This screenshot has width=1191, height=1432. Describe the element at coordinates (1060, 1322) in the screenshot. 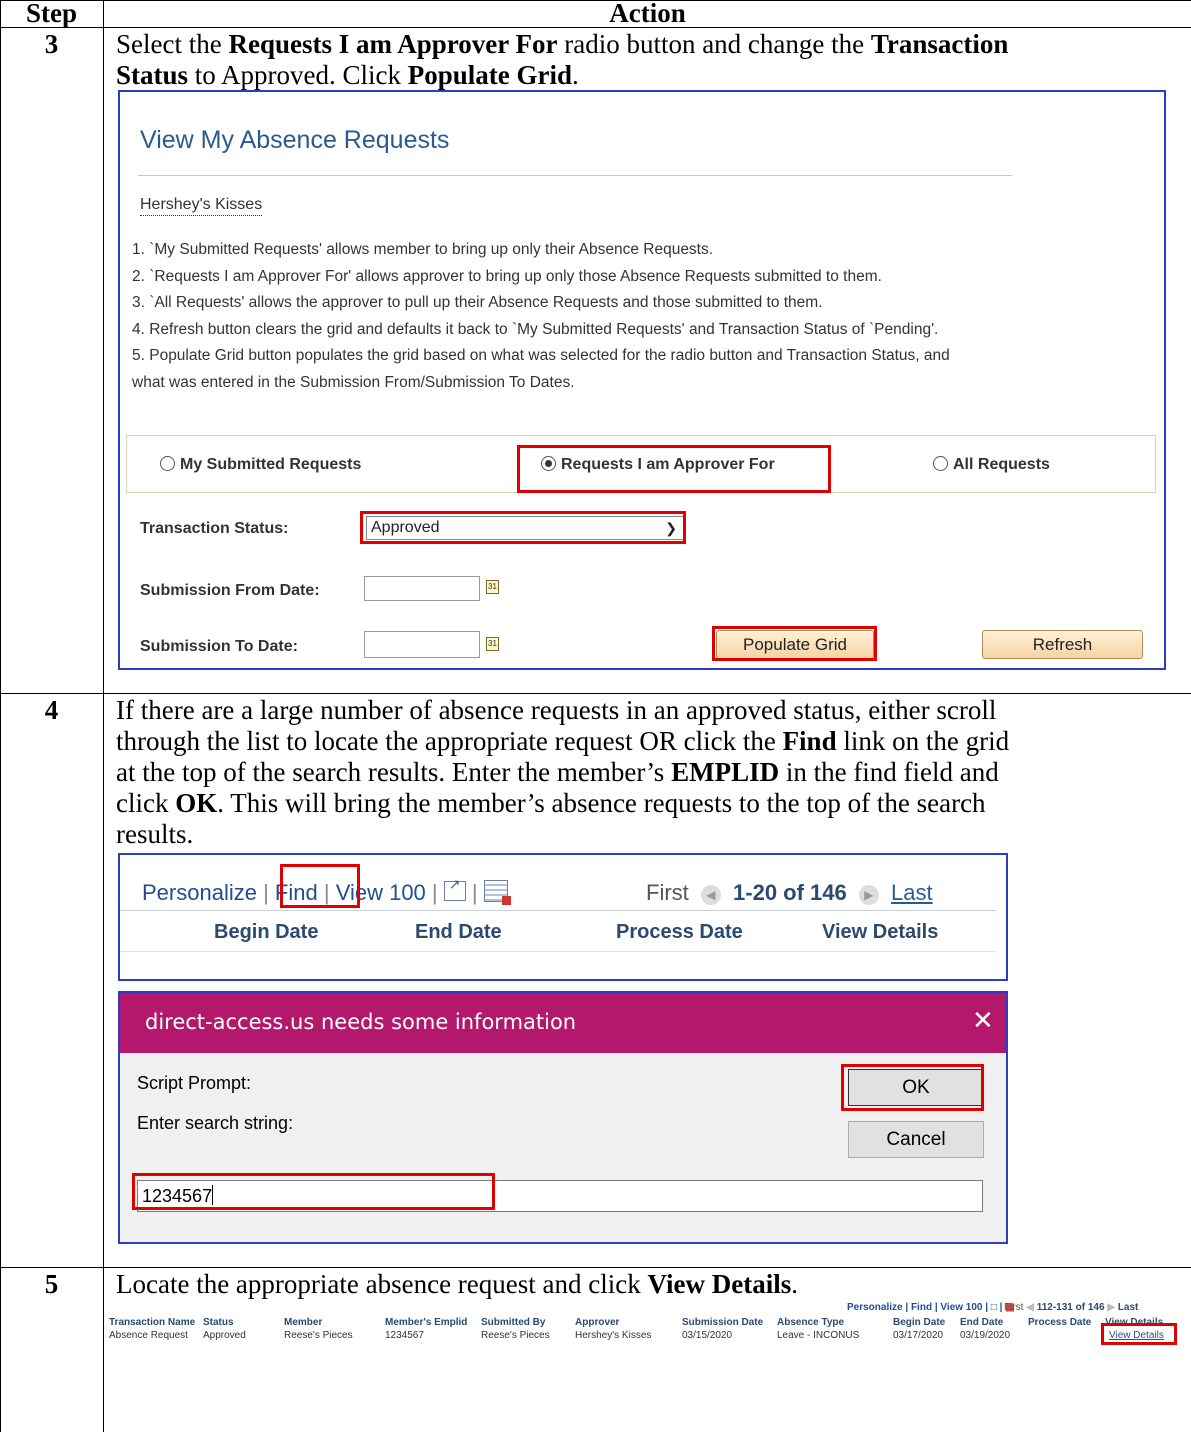

I see `column-process-date: Process Date` at that location.